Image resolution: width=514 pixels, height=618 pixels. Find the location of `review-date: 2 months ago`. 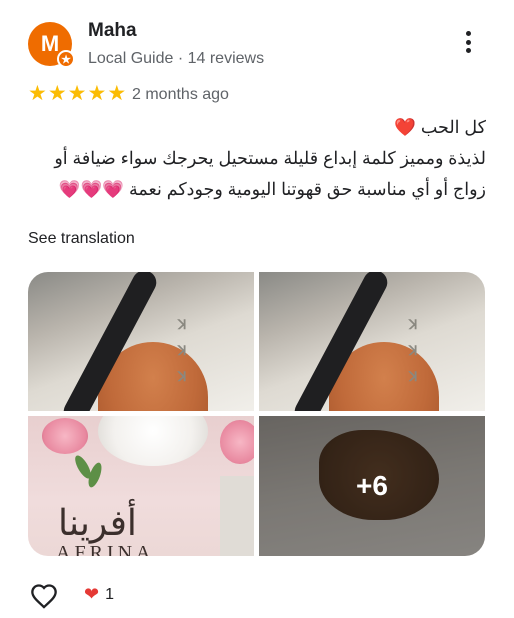

review-date: 2 months ago is located at coordinates (180, 94).